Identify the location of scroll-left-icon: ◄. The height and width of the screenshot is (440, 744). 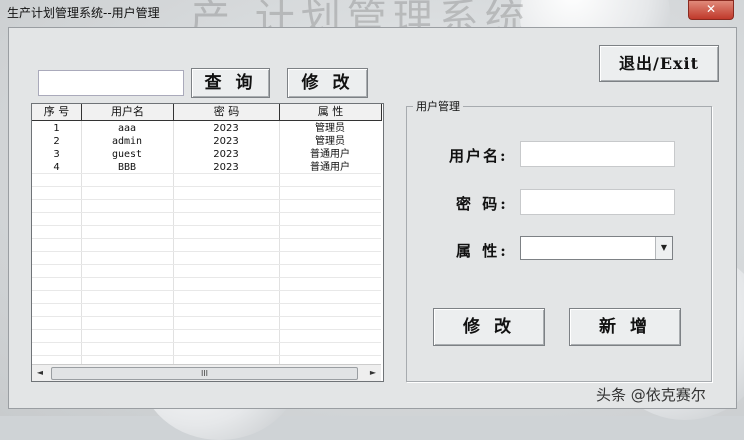
(40, 373).